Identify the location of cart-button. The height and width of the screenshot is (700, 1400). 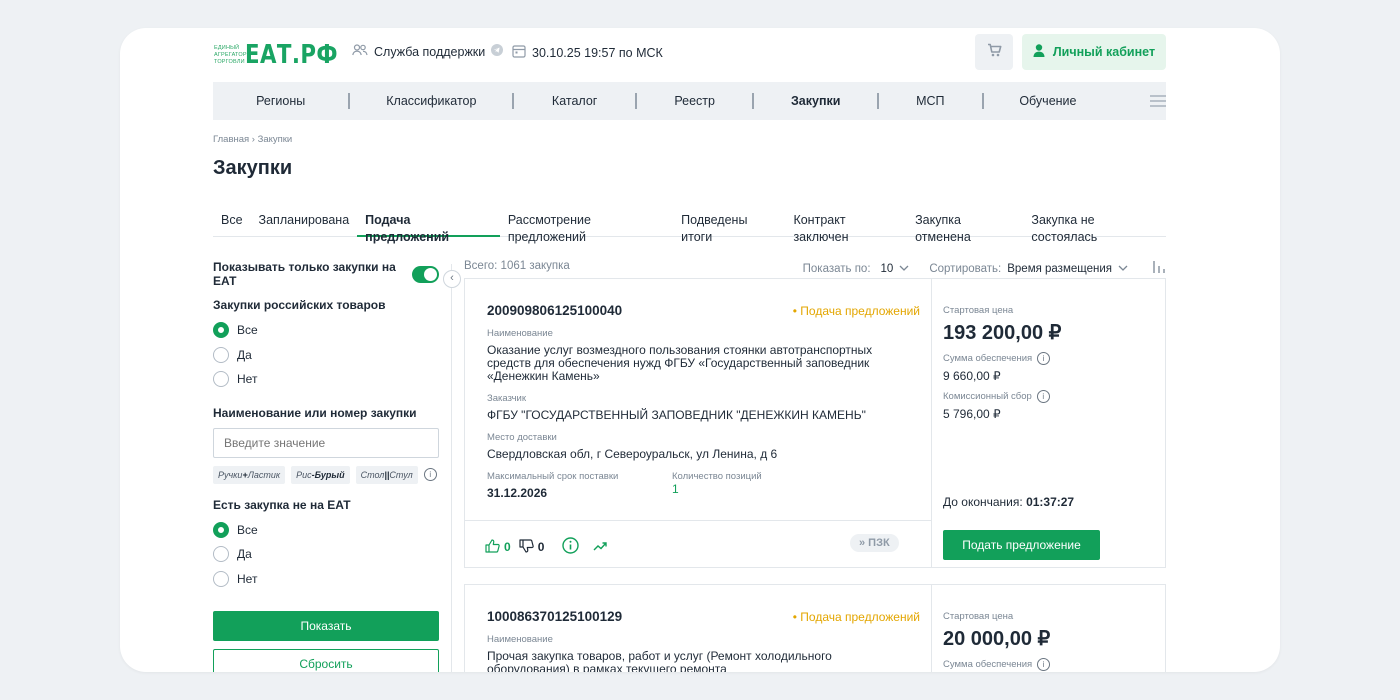
(994, 52).